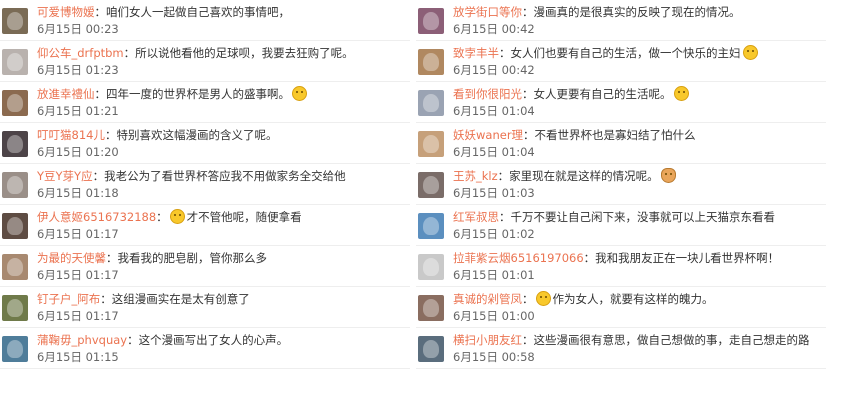 This screenshot has width=846, height=420. Describe the element at coordinates (162, 340) in the screenshot. I see `comment-line: 蒲鞠毋_phvquay：这个漫画写出了女人的心声。` at that location.